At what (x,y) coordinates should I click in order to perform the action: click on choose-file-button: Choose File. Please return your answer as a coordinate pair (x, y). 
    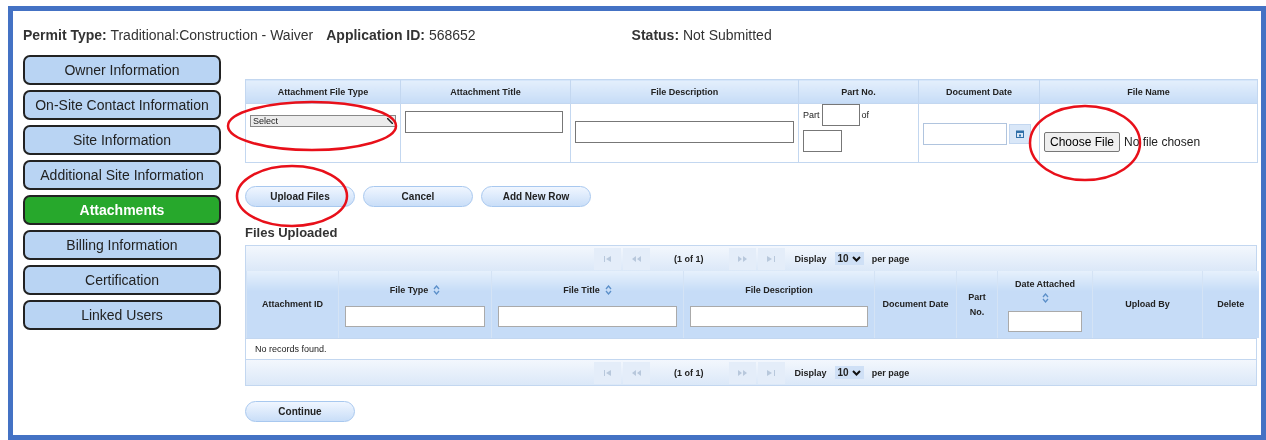
    Looking at the image, I should click on (1082, 142).